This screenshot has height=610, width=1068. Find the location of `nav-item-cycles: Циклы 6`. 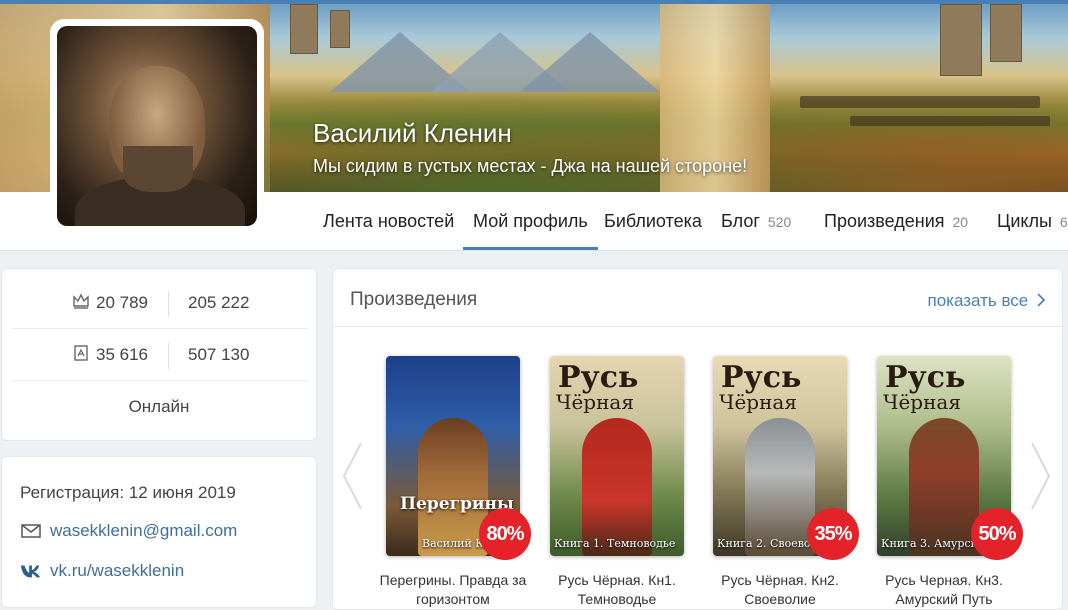

nav-item-cycles: Циклы 6 is located at coordinates (1032, 221).